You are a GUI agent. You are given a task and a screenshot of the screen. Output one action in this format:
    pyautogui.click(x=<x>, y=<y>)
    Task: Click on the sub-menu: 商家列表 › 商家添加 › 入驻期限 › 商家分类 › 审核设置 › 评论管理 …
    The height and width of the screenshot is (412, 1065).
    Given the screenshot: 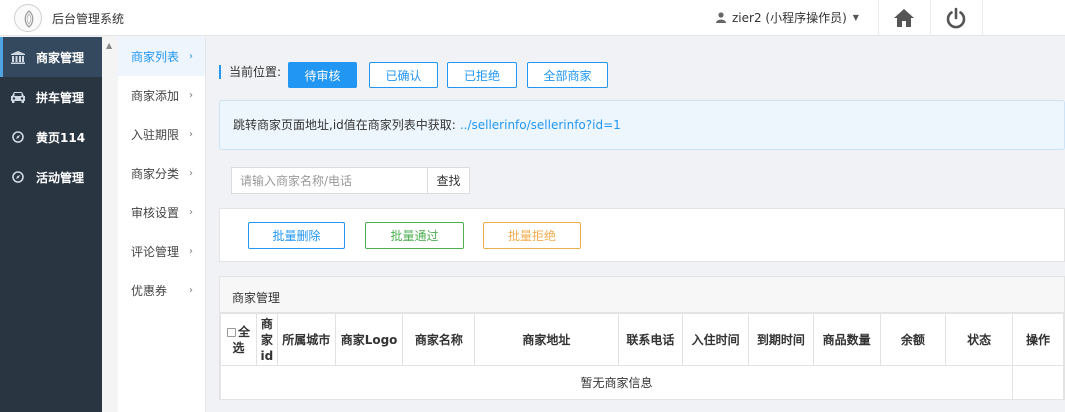 What is the action you would take?
    pyautogui.click(x=162, y=224)
    